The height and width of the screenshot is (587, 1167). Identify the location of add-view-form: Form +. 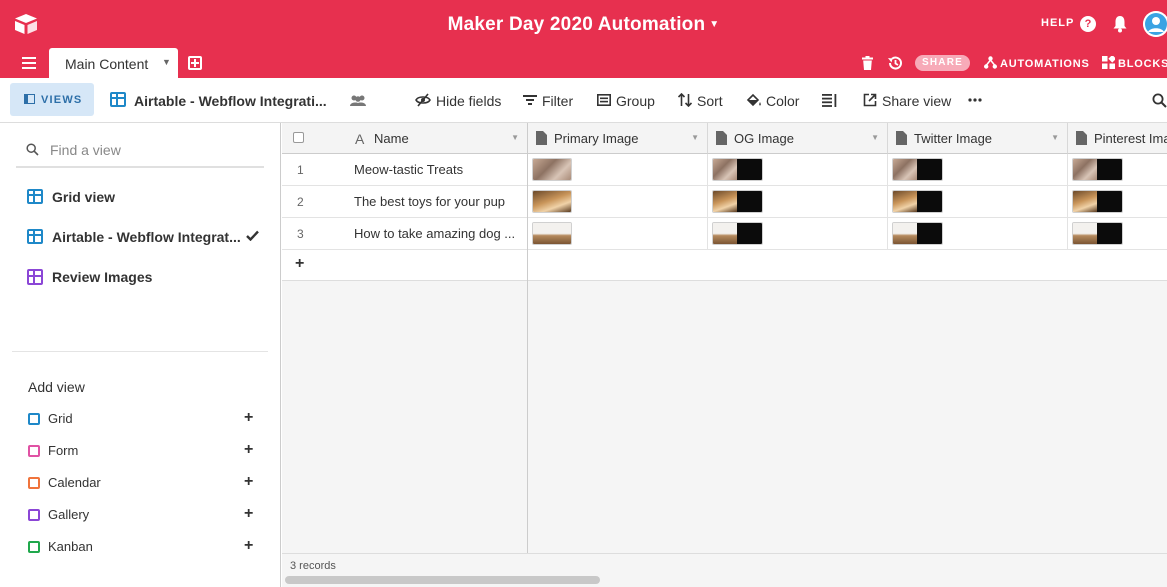
(143, 451).